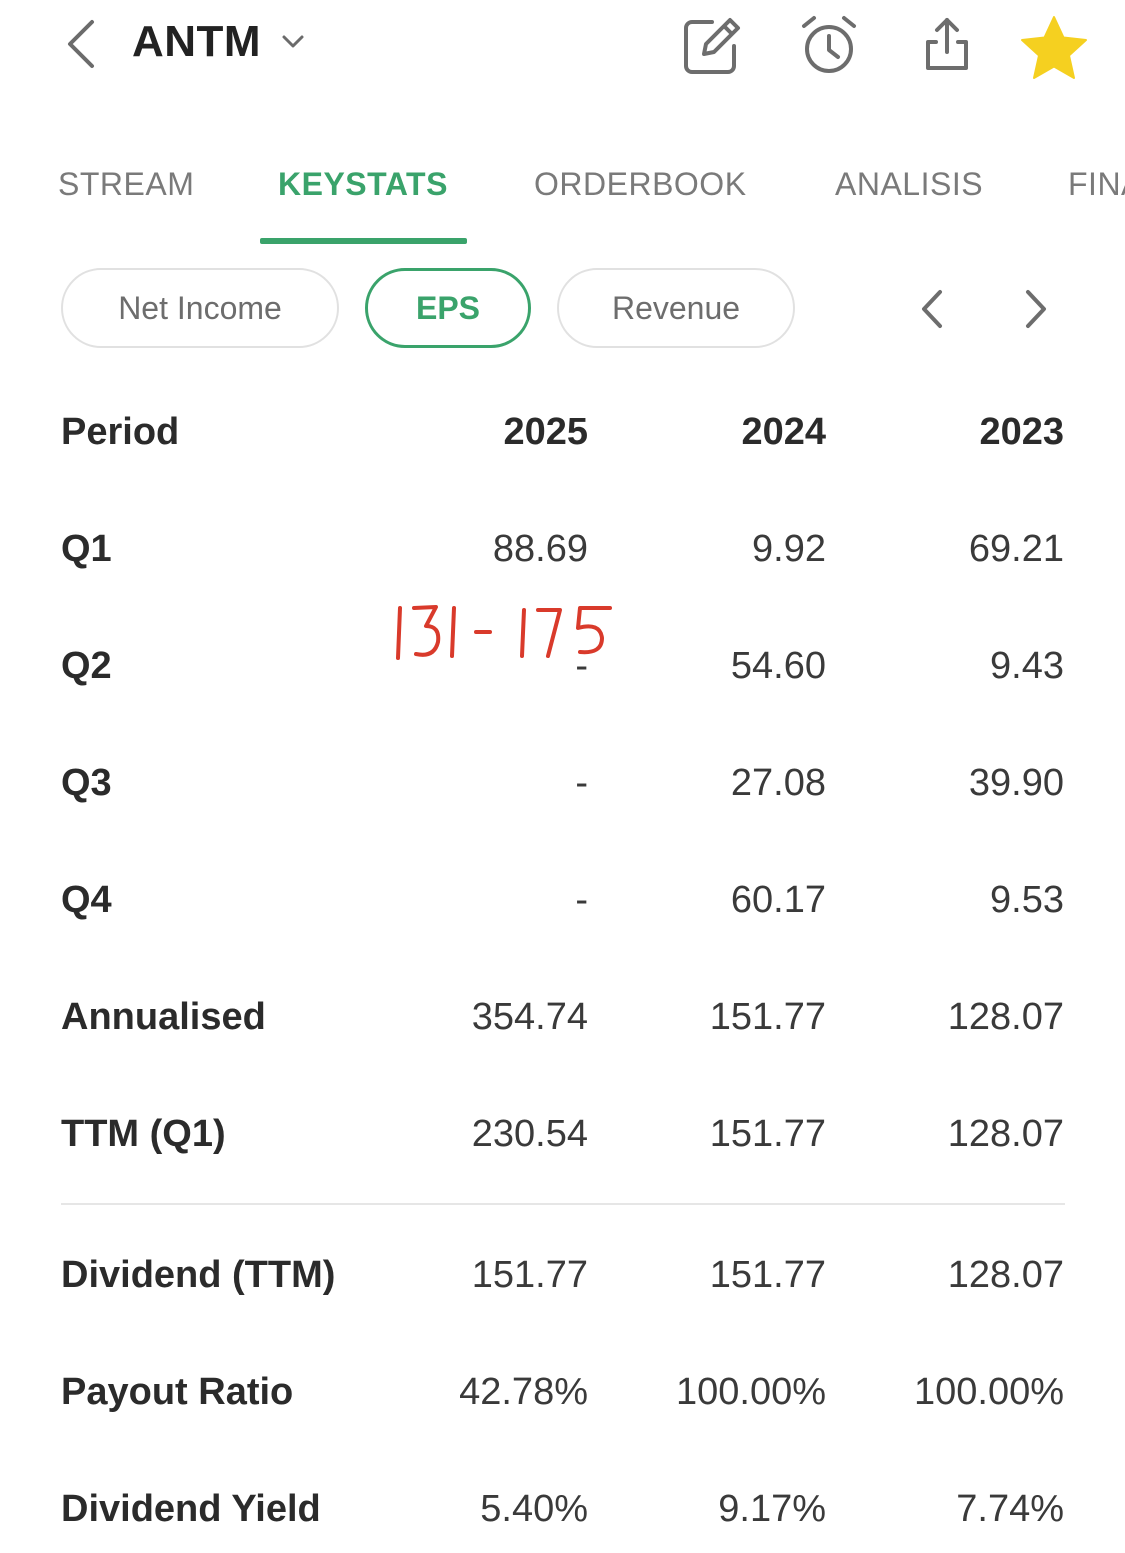 The width and height of the screenshot is (1125, 1553). What do you see at coordinates (562, 900) in the screenshot?
I see `table-row: Q4 - 60.17 9.53` at bounding box center [562, 900].